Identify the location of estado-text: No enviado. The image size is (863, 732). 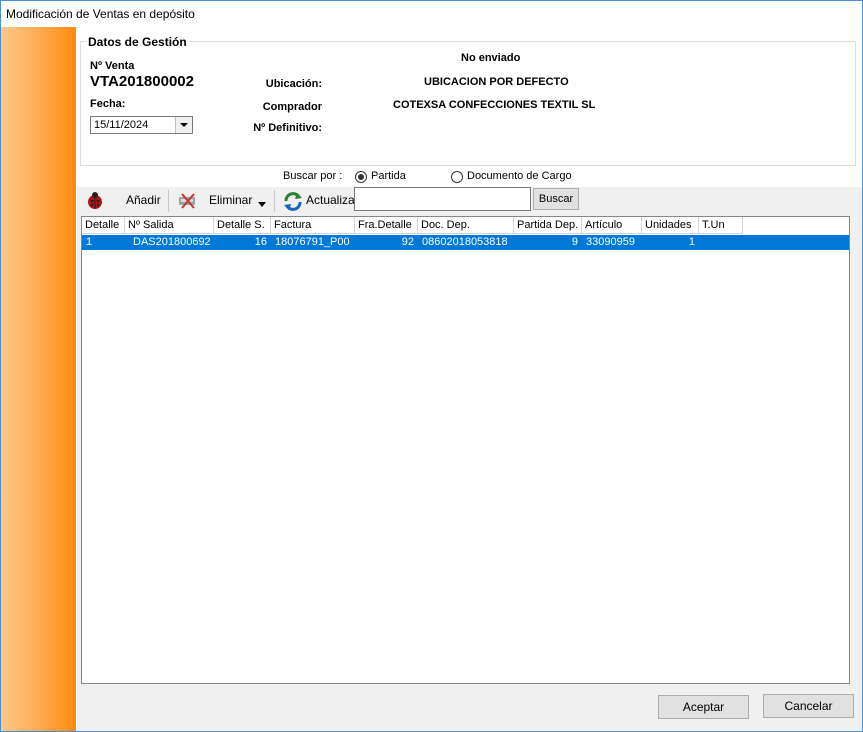
(491, 58).